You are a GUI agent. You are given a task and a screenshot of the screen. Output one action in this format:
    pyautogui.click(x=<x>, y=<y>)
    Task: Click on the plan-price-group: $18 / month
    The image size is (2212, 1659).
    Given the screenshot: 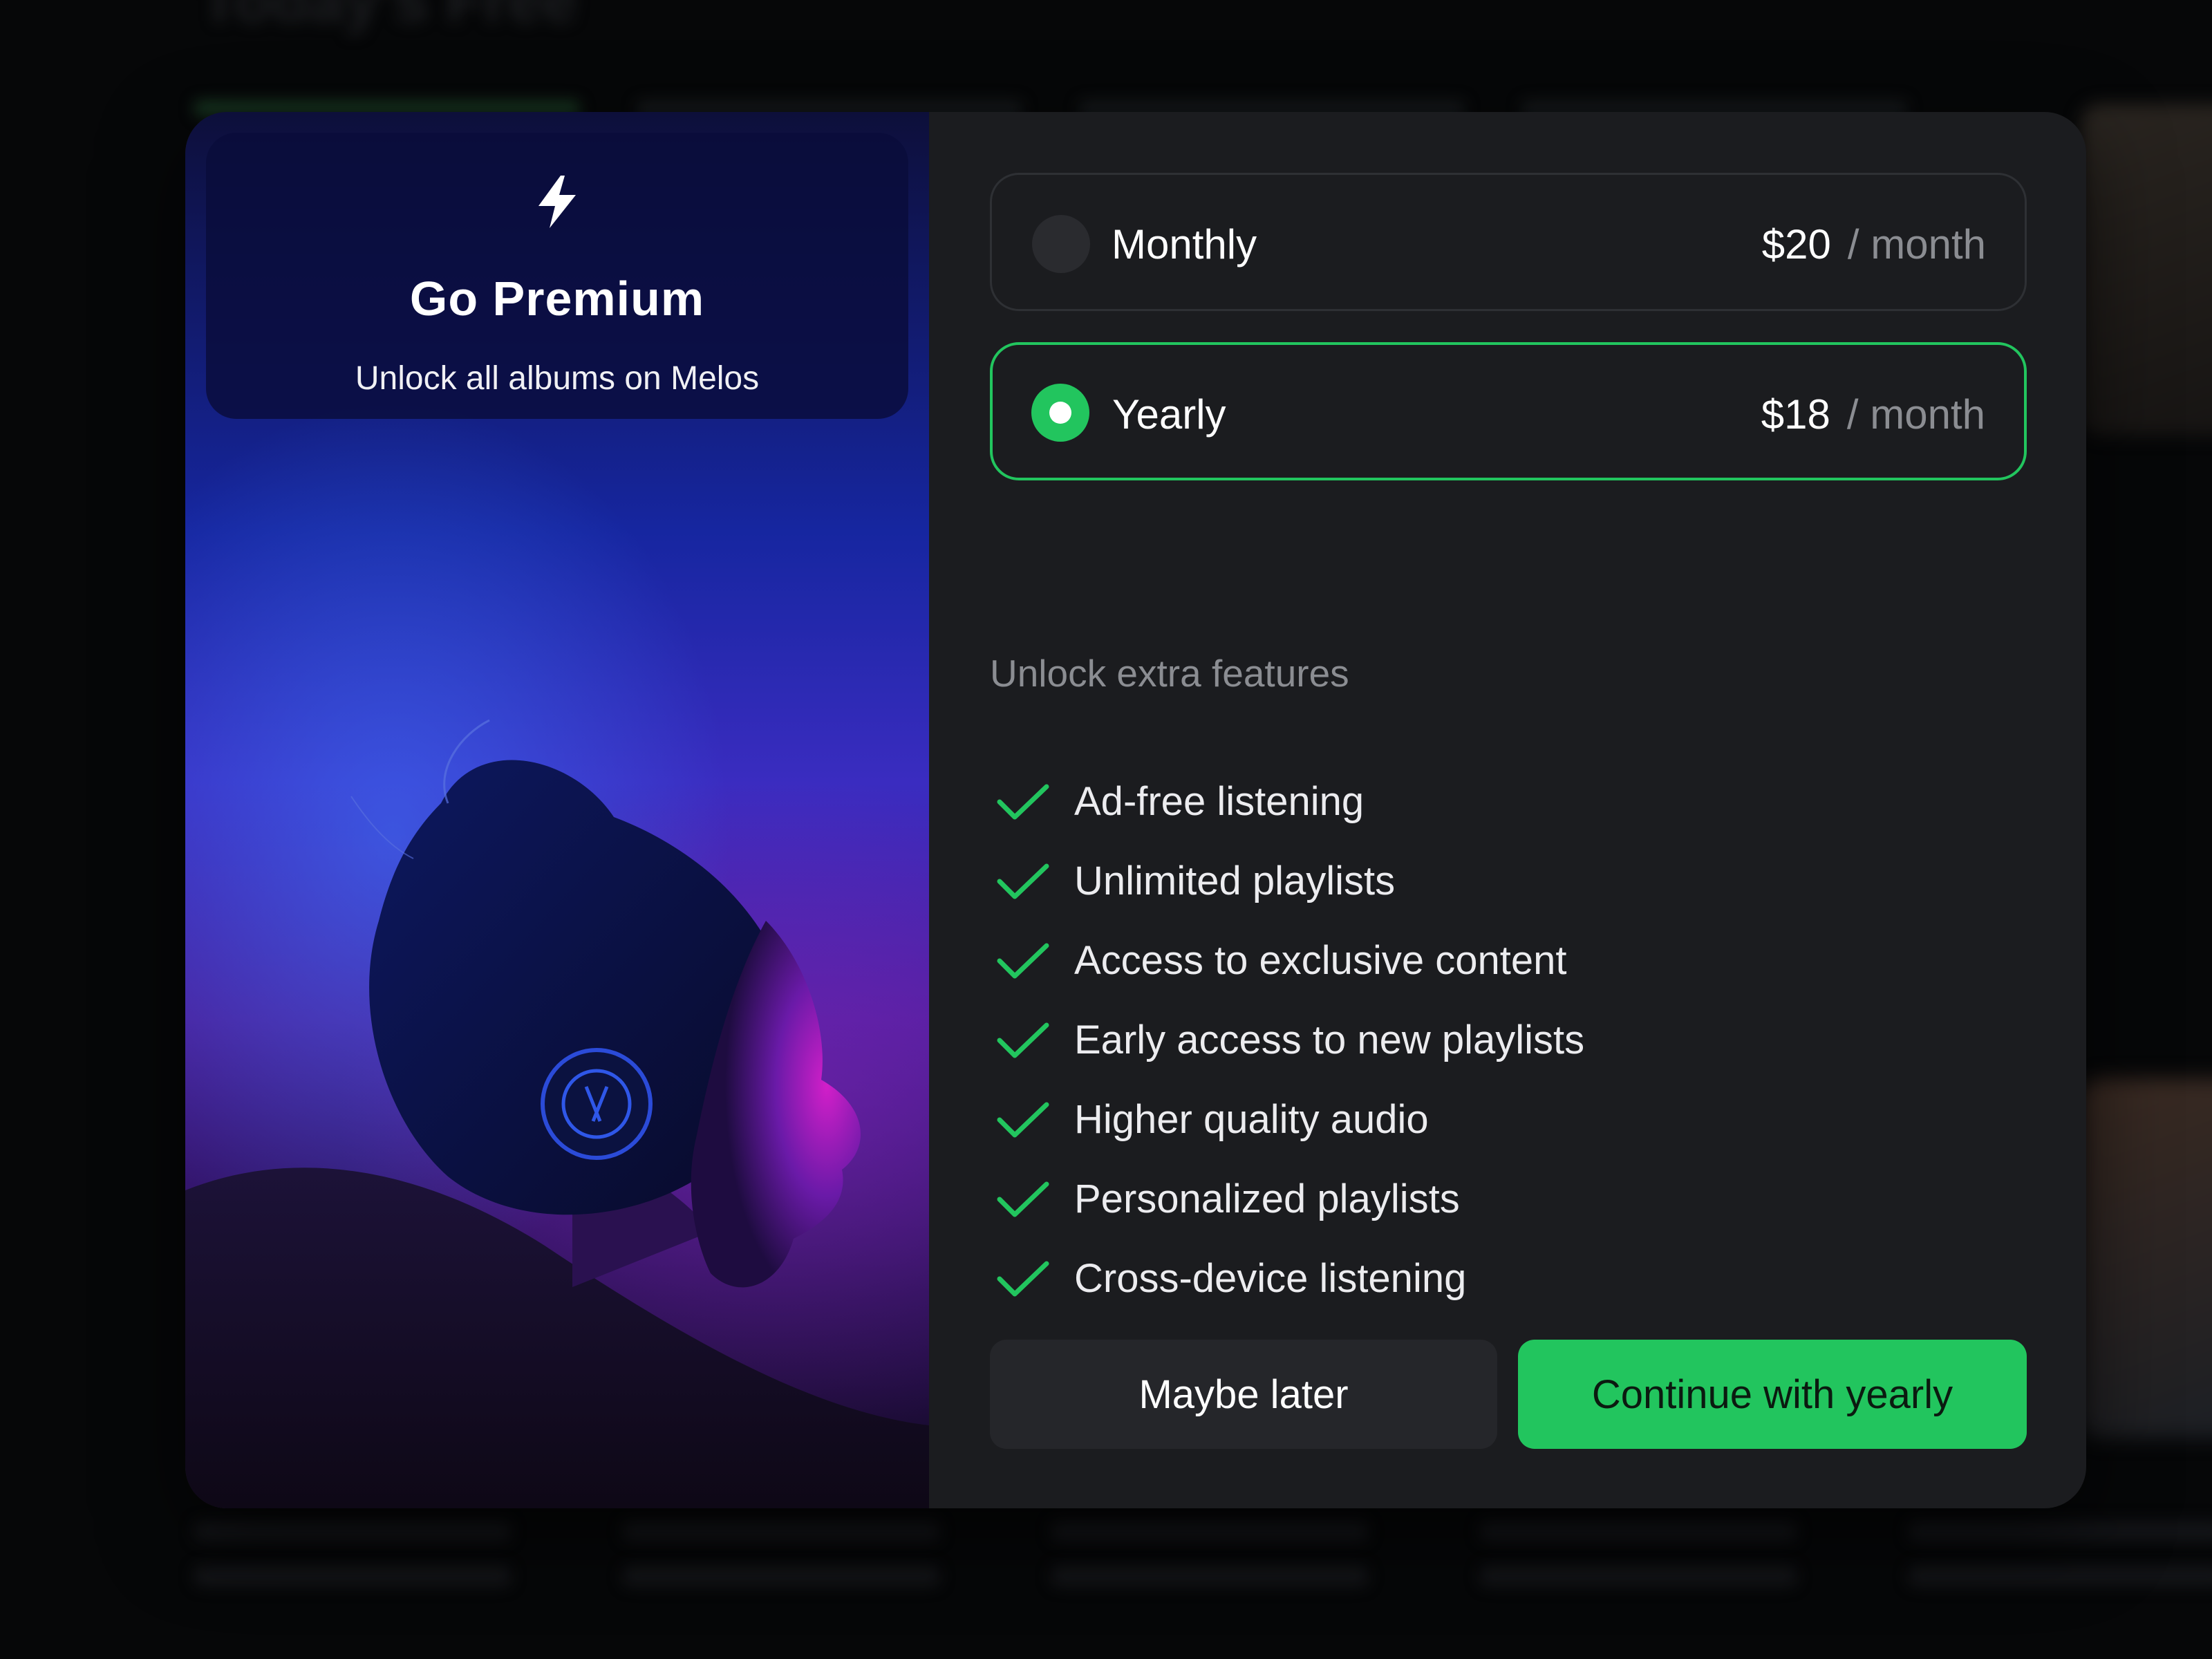 What is the action you would take?
    pyautogui.click(x=1873, y=414)
    